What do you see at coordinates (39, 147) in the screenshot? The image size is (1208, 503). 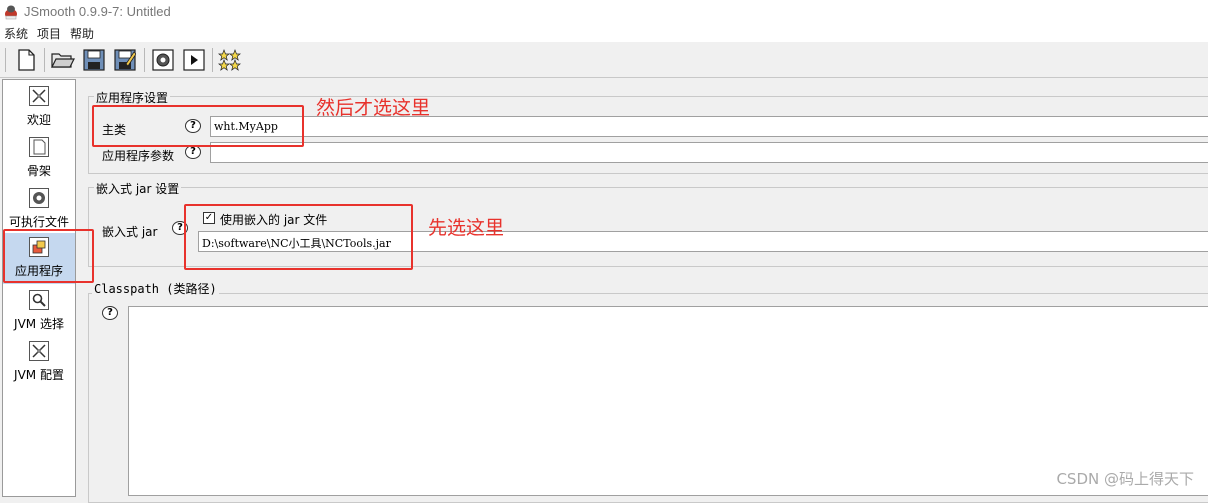 I see `skeleton-icon` at bounding box center [39, 147].